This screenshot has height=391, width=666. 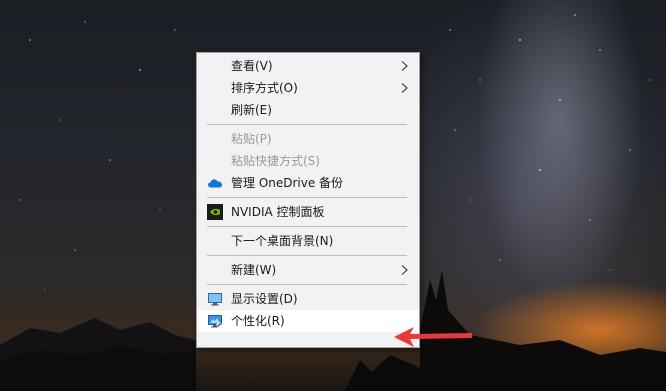 What do you see at coordinates (251, 110) in the screenshot?
I see `menu-item-label: 刷新(E)` at bounding box center [251, 110].